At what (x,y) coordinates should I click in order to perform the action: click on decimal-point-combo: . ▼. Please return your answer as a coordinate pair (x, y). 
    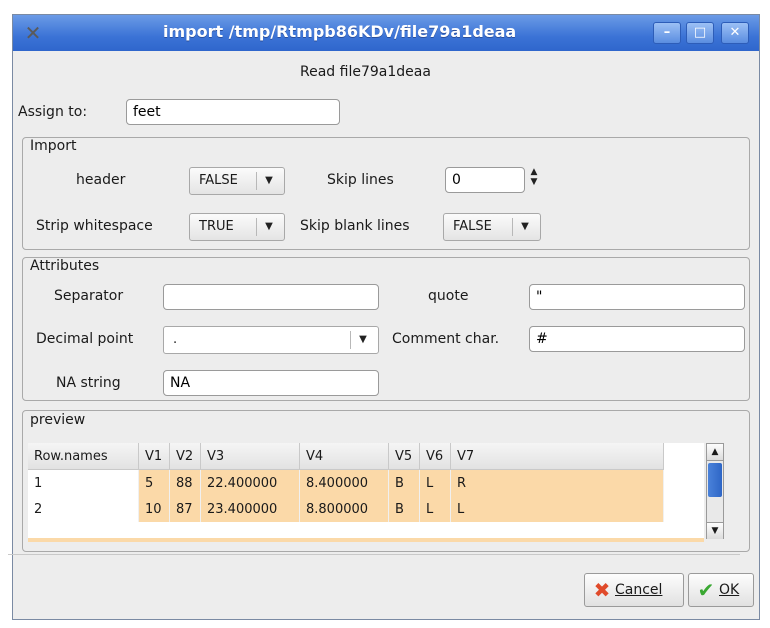
    Looking at the image, I should click on (271, 340).